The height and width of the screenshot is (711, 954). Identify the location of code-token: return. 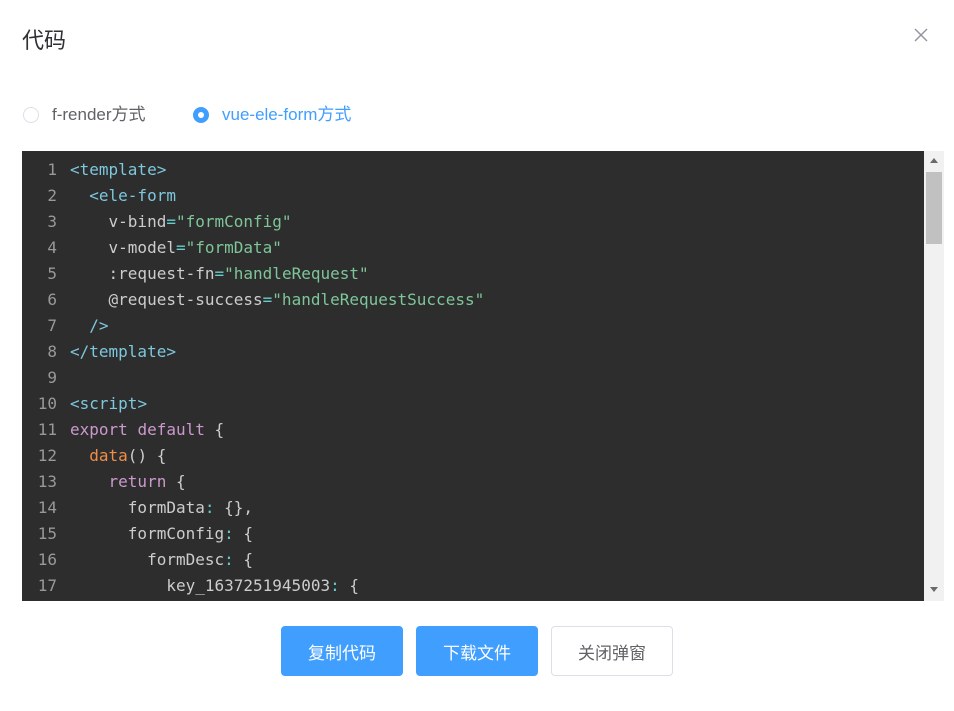
(137, 481).